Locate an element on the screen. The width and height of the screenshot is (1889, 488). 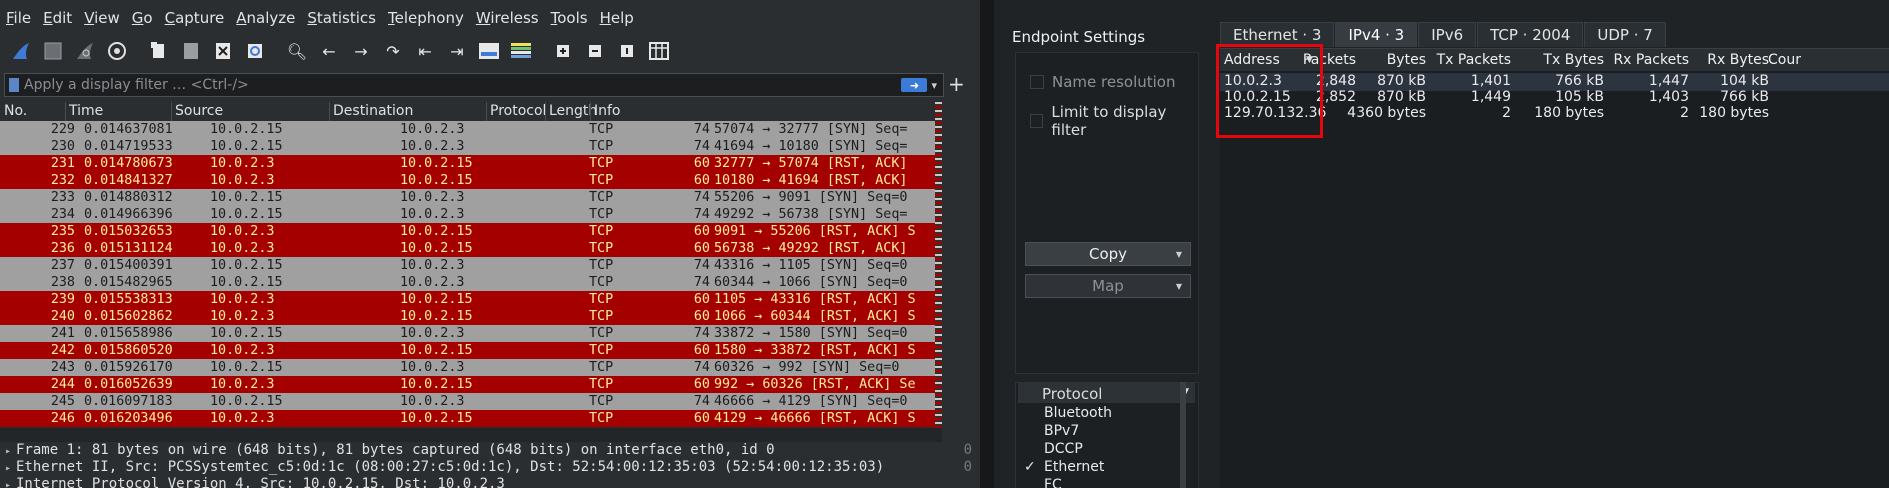
menu-tools: Tools is located at coordinates (569, 18).